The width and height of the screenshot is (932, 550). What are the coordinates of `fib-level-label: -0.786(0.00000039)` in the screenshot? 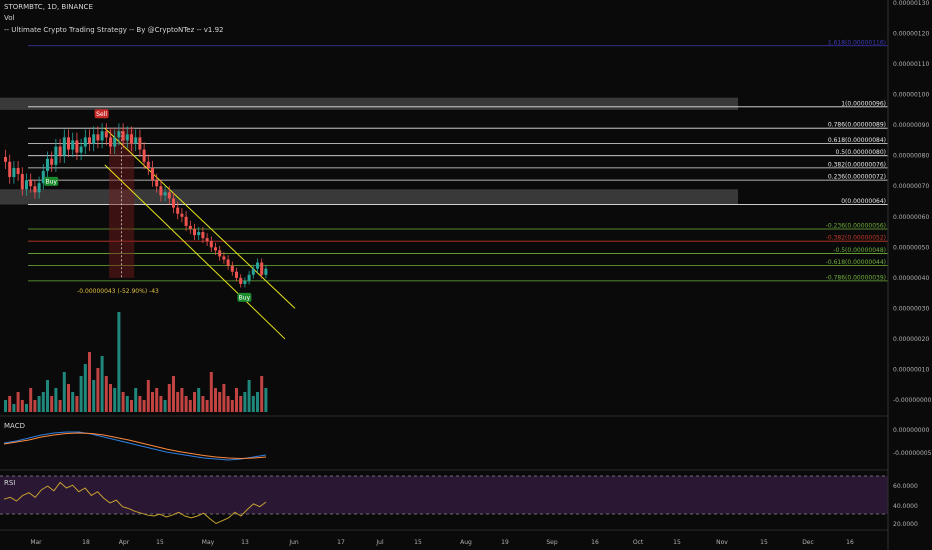 It's located at (856, 277).